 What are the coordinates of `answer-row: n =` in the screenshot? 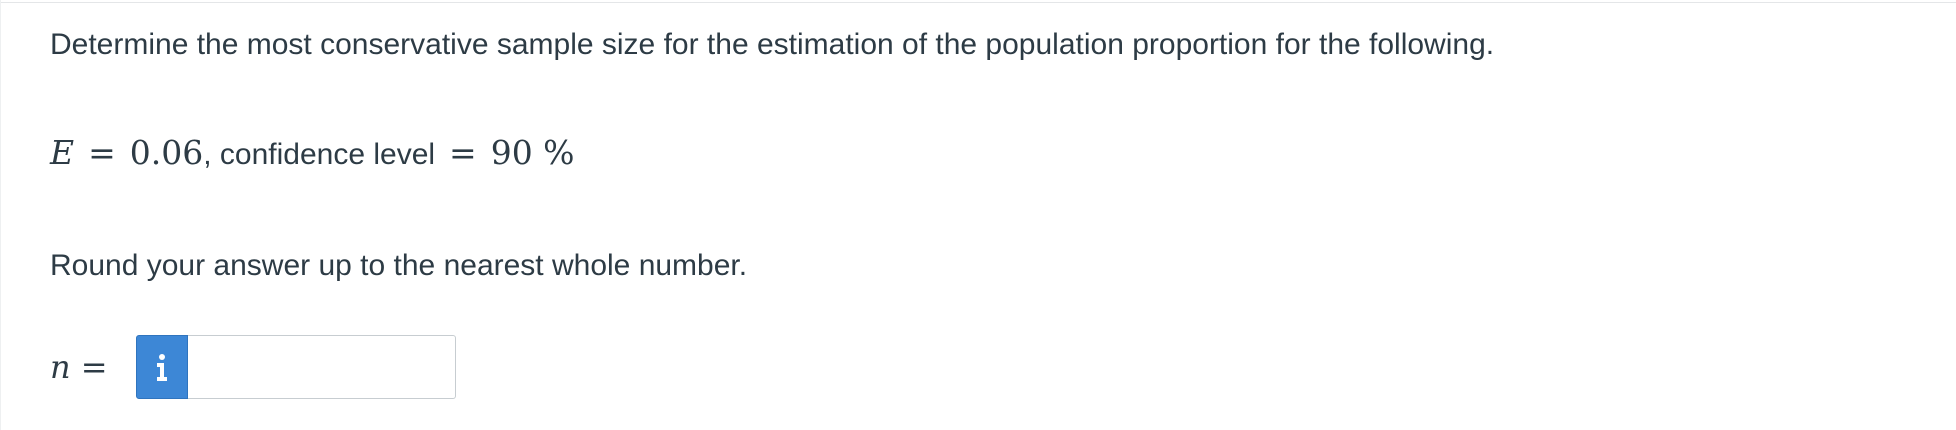 It's located at (253, 367).